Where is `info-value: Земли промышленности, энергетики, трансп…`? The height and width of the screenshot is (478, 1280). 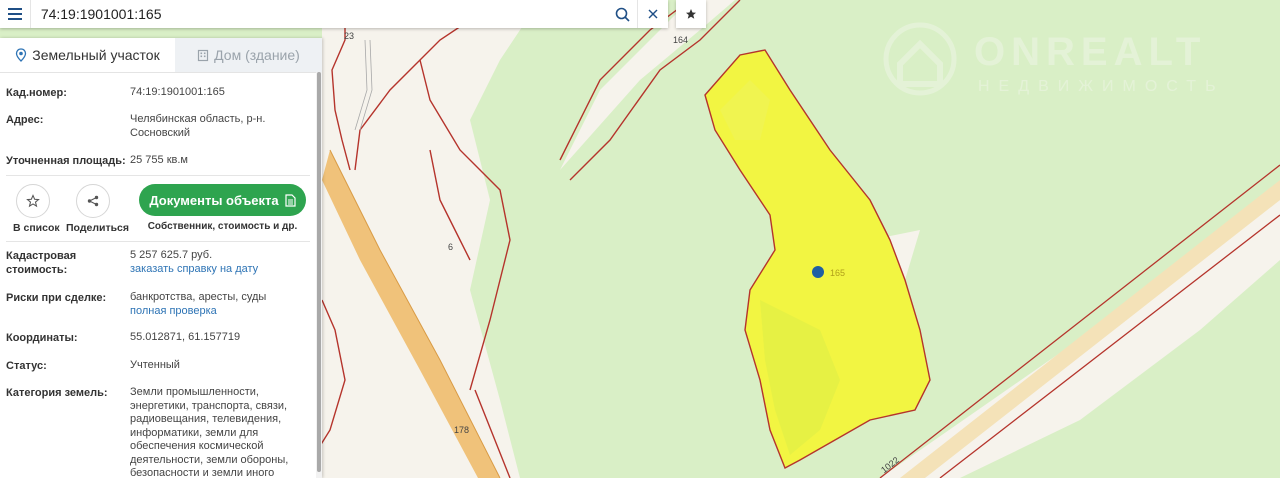 info-value: Земли промышленности, энергетики, трансп… is located at coordinates (209, 432).